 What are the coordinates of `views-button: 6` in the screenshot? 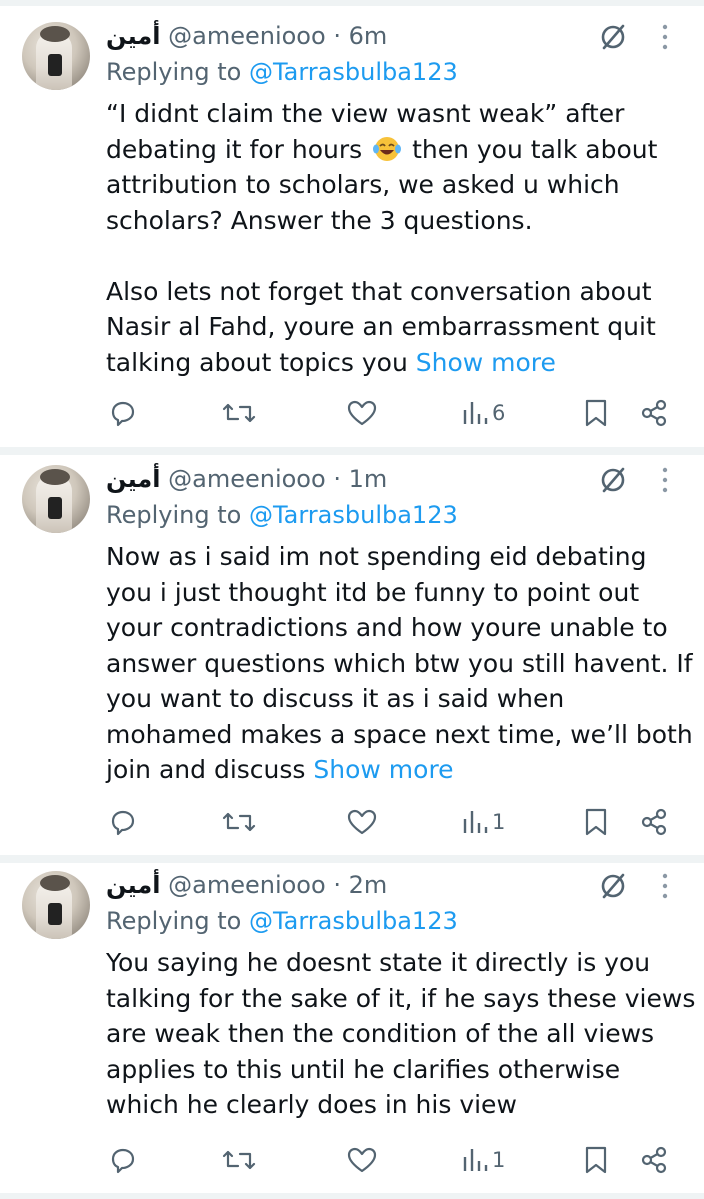 It's located at (483, 413).